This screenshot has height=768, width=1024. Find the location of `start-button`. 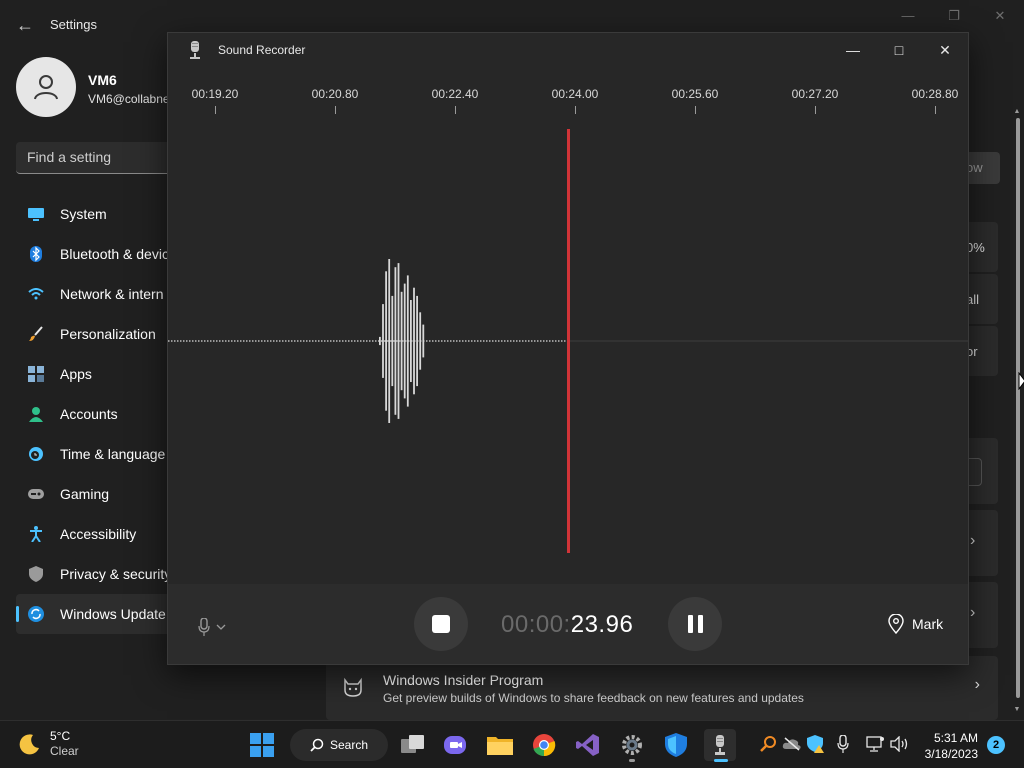

start-button is located at coordinates (262, 745).